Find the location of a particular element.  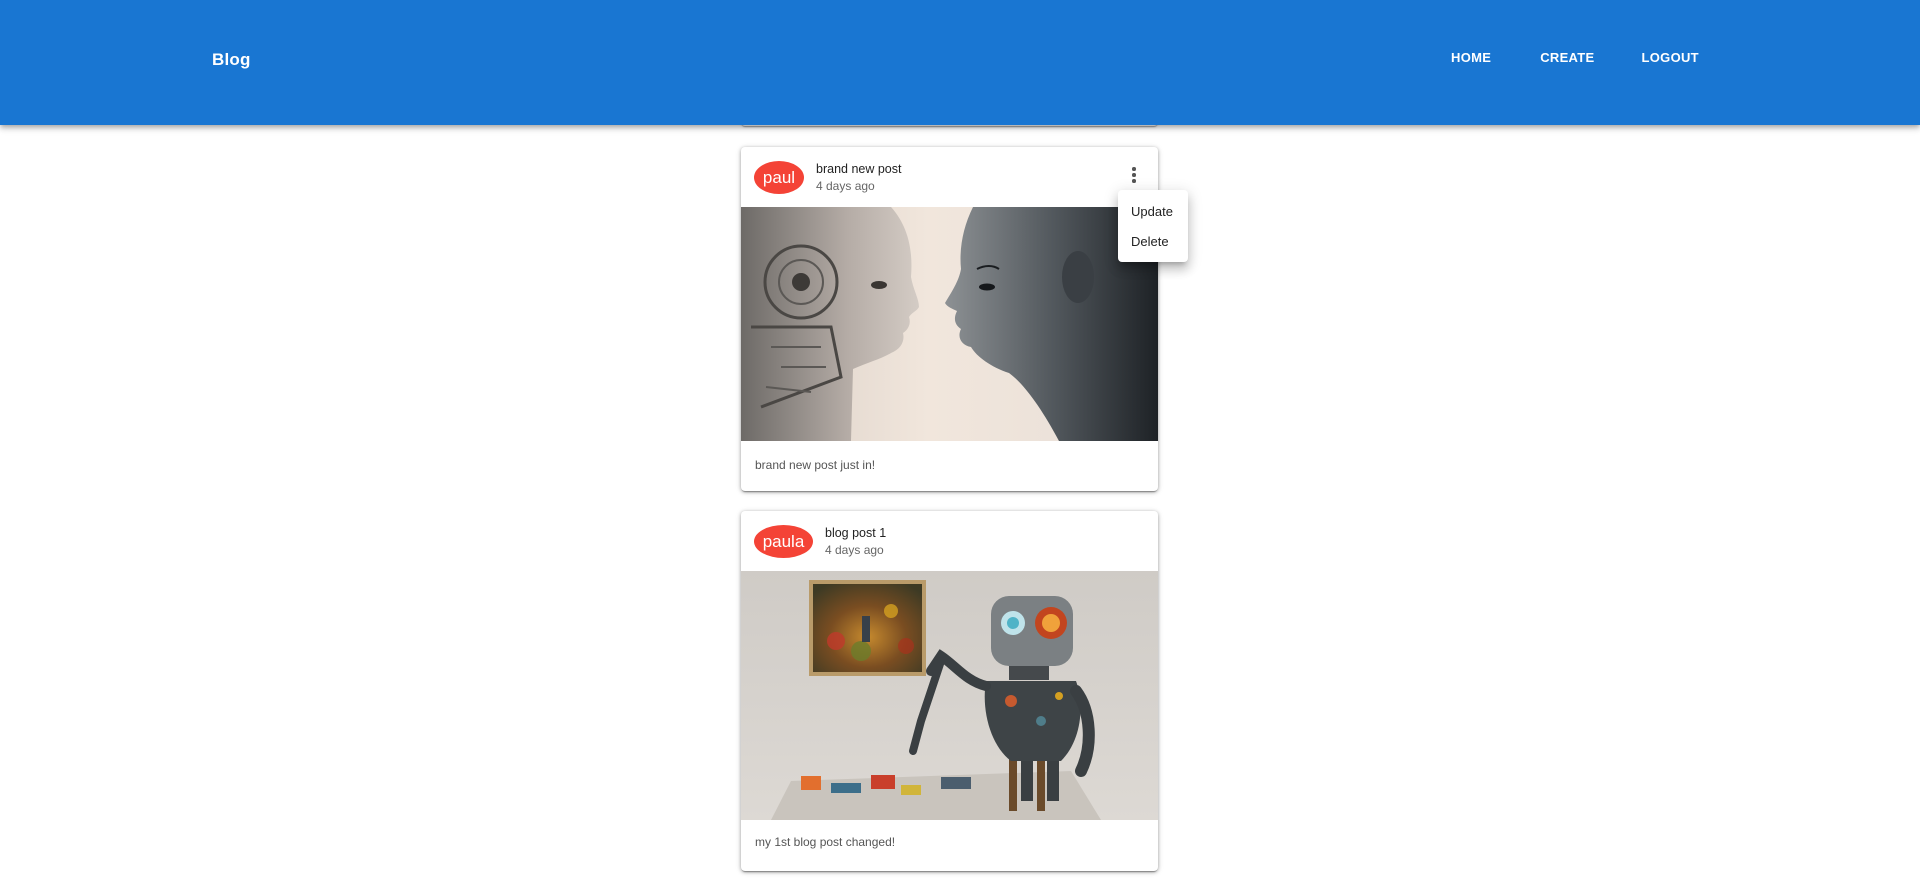

more-options-button is located at coordinates (1134, 175).